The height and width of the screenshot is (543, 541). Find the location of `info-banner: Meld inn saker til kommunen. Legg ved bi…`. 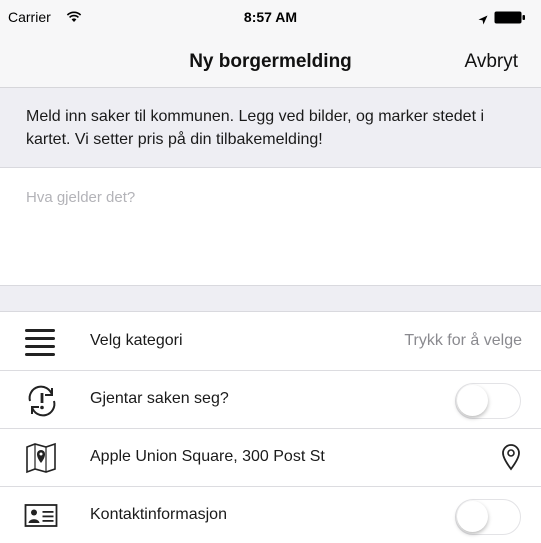

info-banner: Meld inn saker til kommunen. Legg ved bi… is located at coordinates (270, 128).